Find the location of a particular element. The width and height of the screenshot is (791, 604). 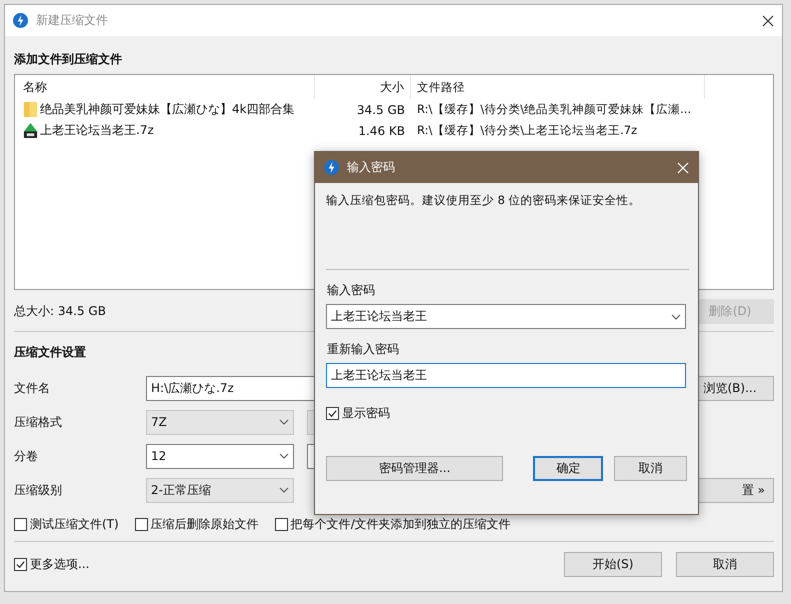

checkbox-label: 显示密码 is located at coordinates (366, 413).